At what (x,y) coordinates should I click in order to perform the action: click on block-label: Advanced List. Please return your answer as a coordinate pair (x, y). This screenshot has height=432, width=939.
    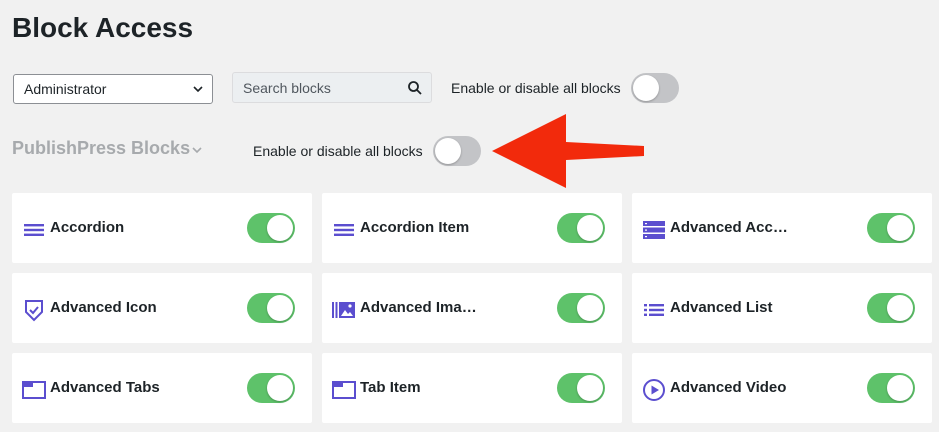
    Looking at the image, I should click on (721, 307).